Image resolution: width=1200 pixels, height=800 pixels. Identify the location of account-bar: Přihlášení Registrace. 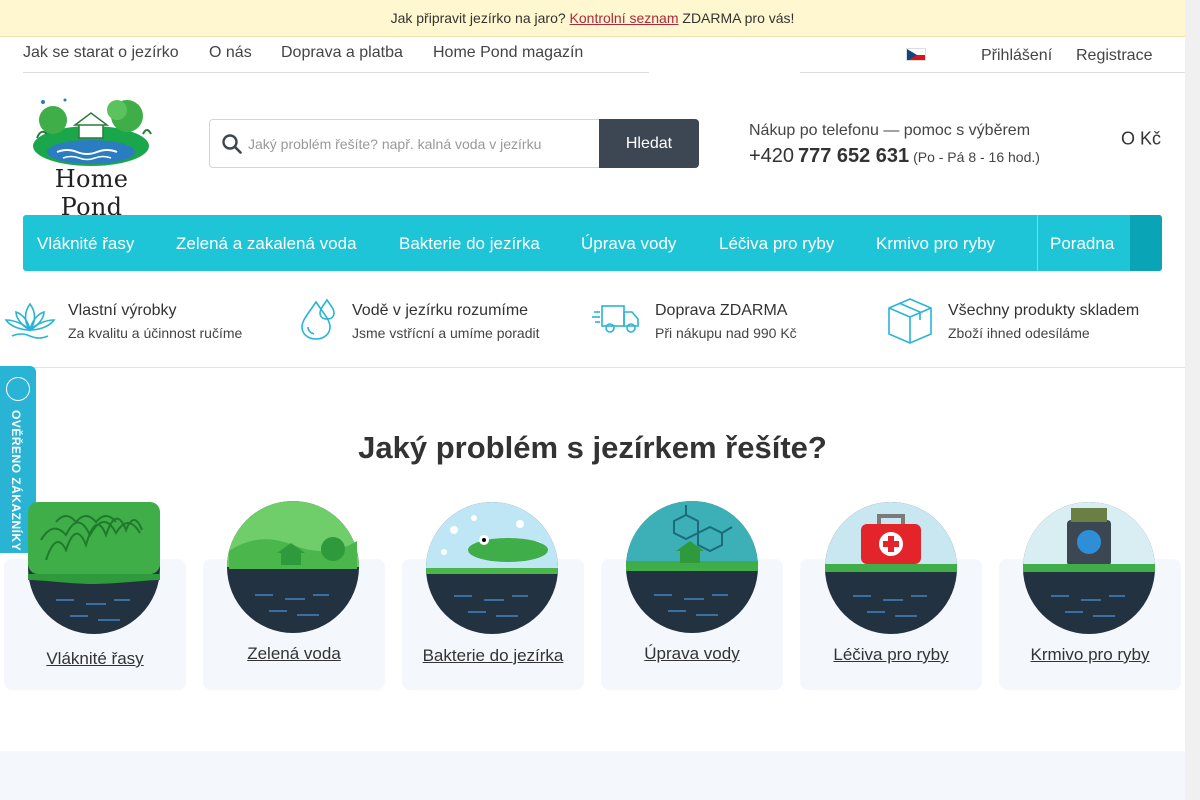
(1000, 59).